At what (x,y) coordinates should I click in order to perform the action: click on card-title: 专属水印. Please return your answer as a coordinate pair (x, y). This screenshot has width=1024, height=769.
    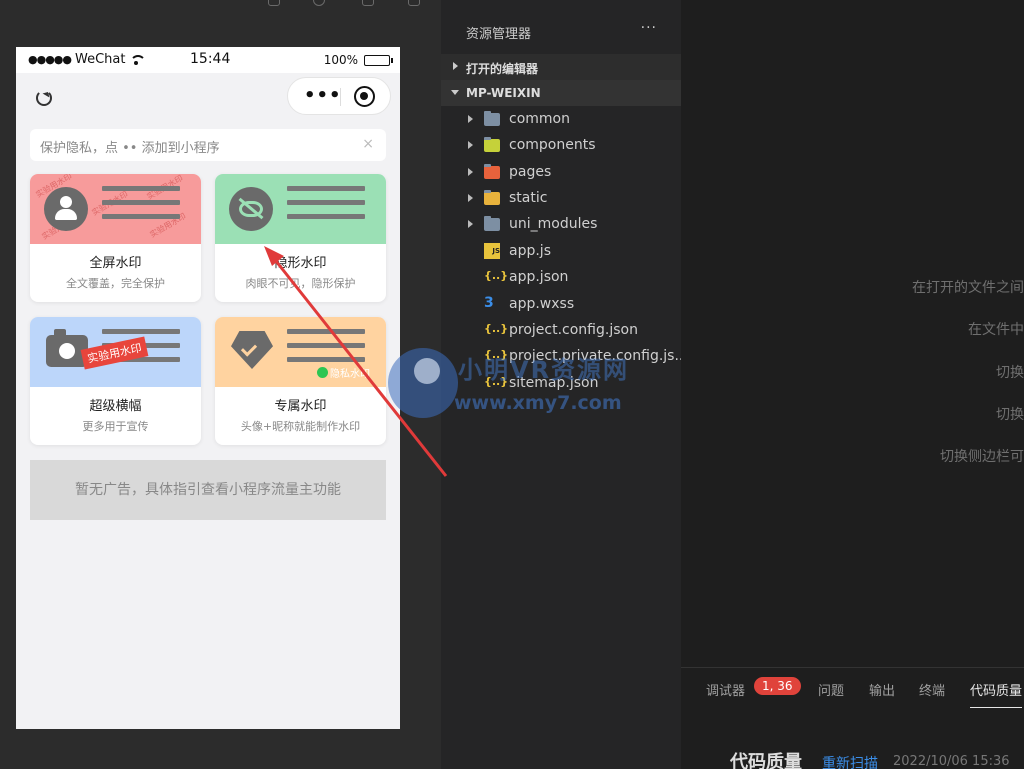
    Looking at the image, I should click on (300, 406).